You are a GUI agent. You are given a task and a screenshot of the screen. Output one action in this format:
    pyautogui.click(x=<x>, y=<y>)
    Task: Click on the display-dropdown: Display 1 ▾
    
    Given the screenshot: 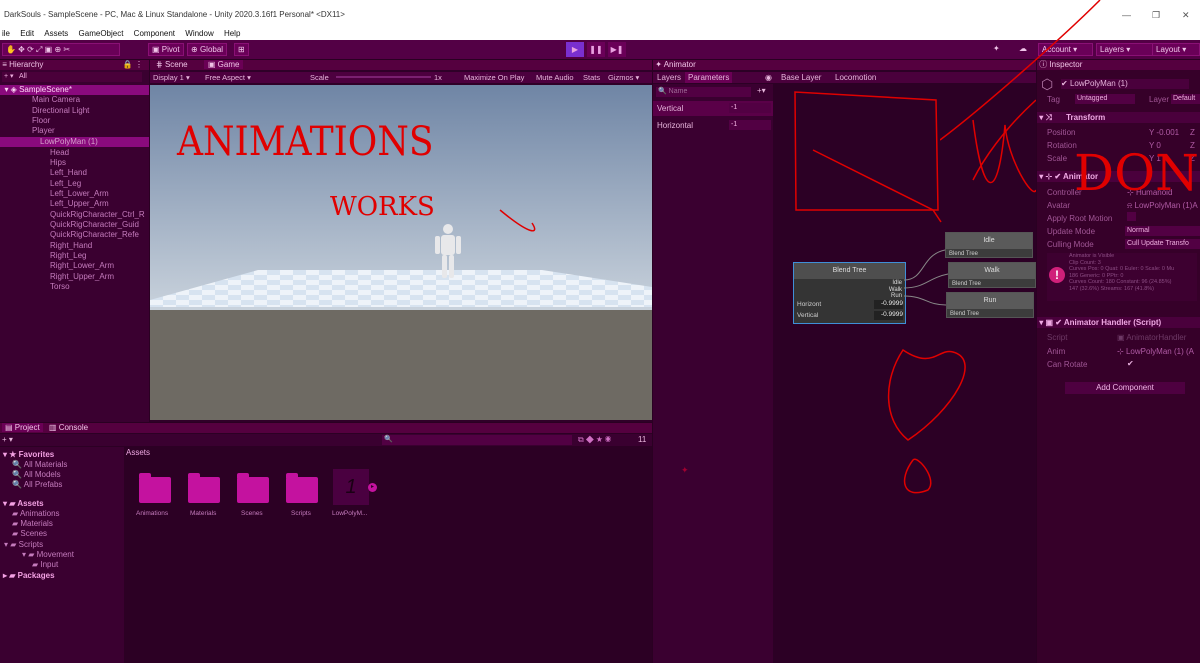 What is the action you would take?
    pyautogui.click(x=171, y=77)
    